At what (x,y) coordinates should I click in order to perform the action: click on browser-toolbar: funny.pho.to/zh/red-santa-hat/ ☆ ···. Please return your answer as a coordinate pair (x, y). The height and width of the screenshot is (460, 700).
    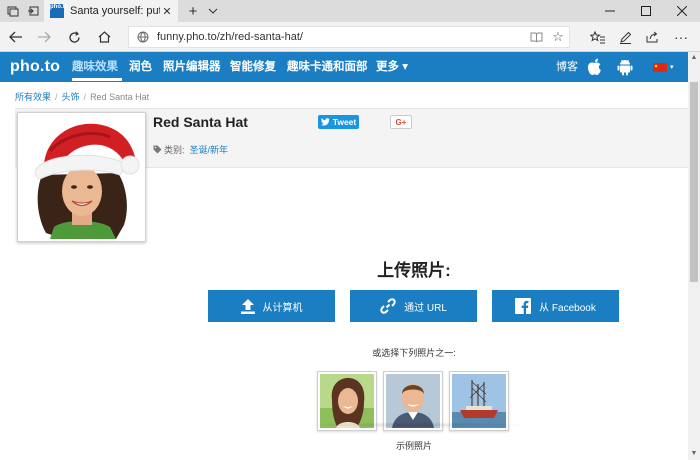
    Looking at the image, I should click on (350, 37).